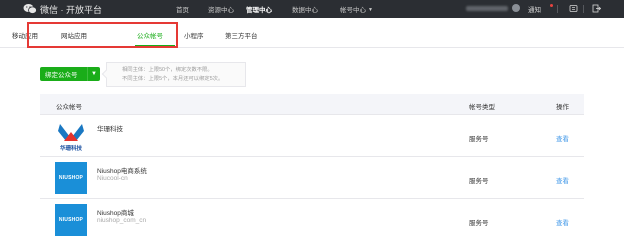  What do you see at coordinates (353, 10) in the screenshot?
I see `nav-account-label: 帐号中心` at bounding box center [353, 10].